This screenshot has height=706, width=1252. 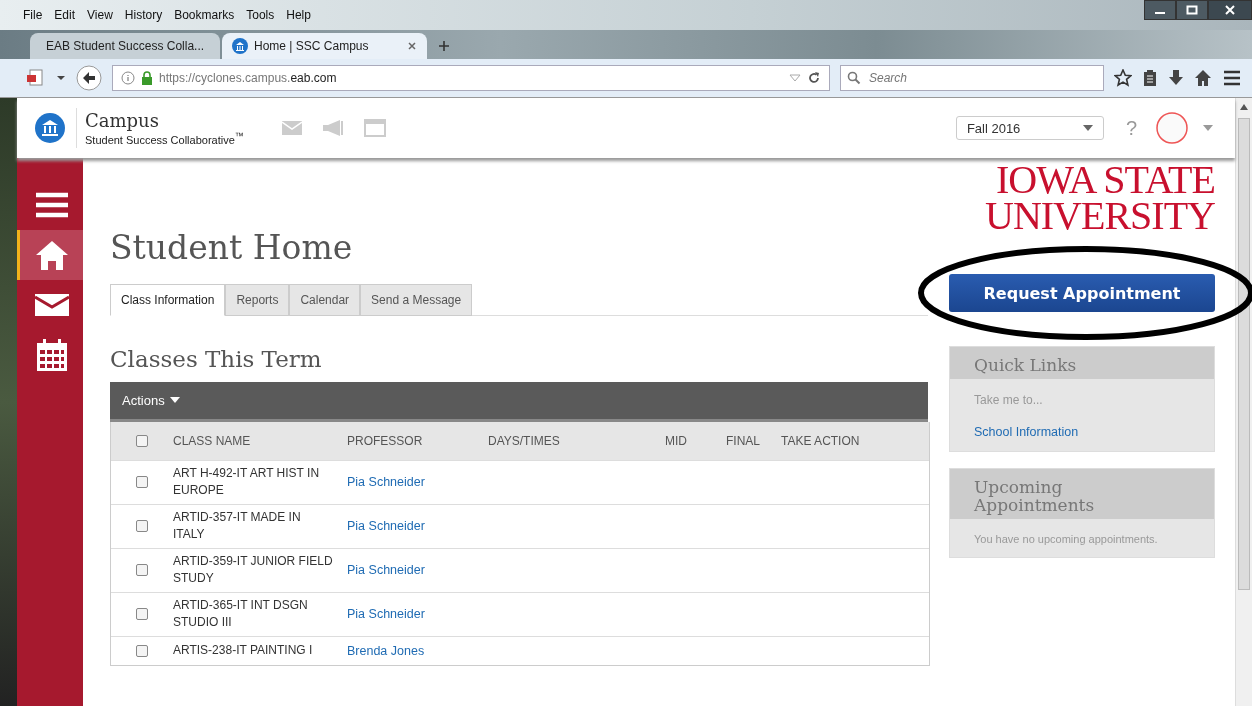 What do you see at coordinates (1160, 10) in the screenshot?
I see `minimize-button` at bounding box center [1160, 10].